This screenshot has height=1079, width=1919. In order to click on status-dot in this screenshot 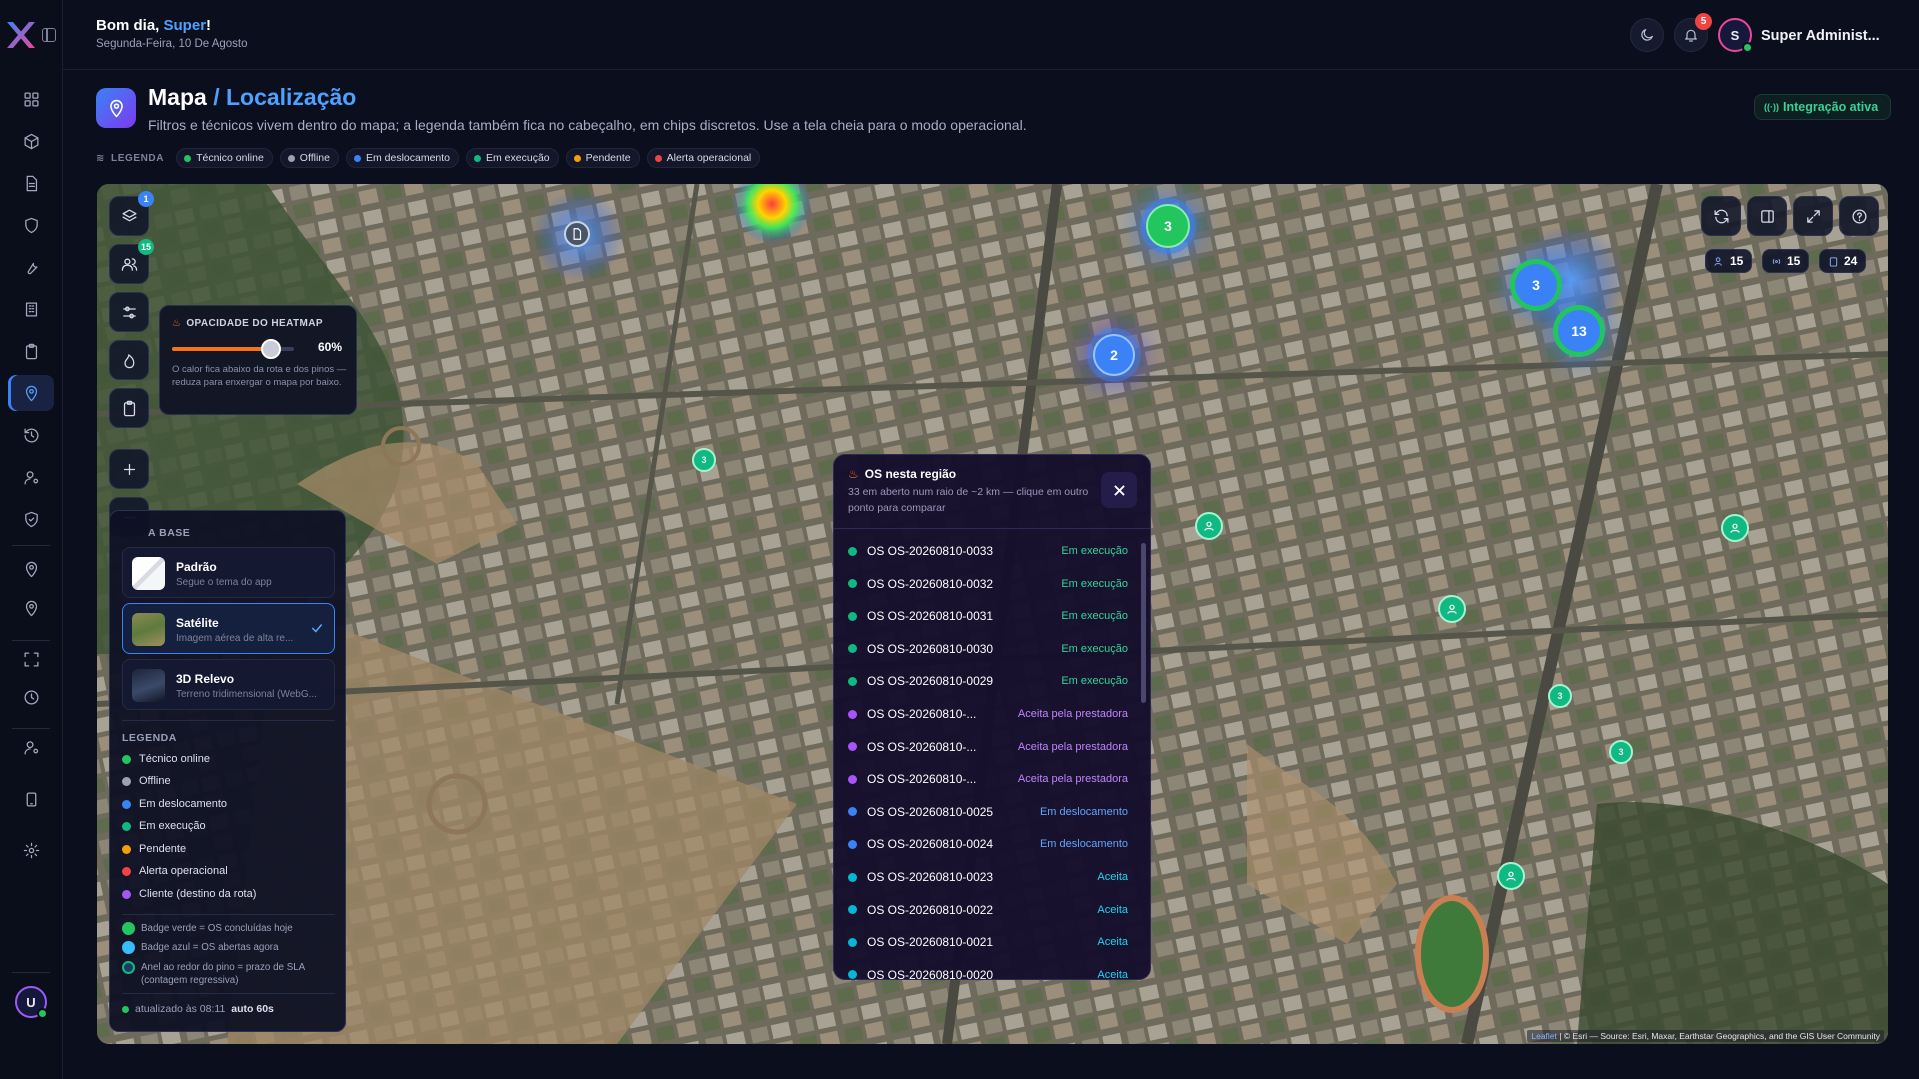, I will do `click(852, 584)`.